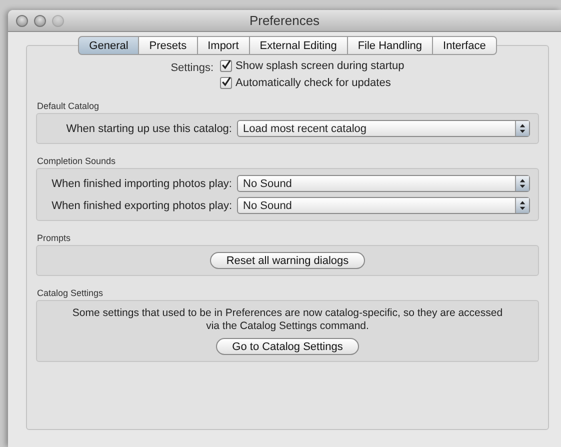 The width and height of the screenshot is (561, 447). What do you see at coordinates (142, 184) in the screenshot?
I see `field-label: When finished importing photos play:` at bounding box center [142, 184].